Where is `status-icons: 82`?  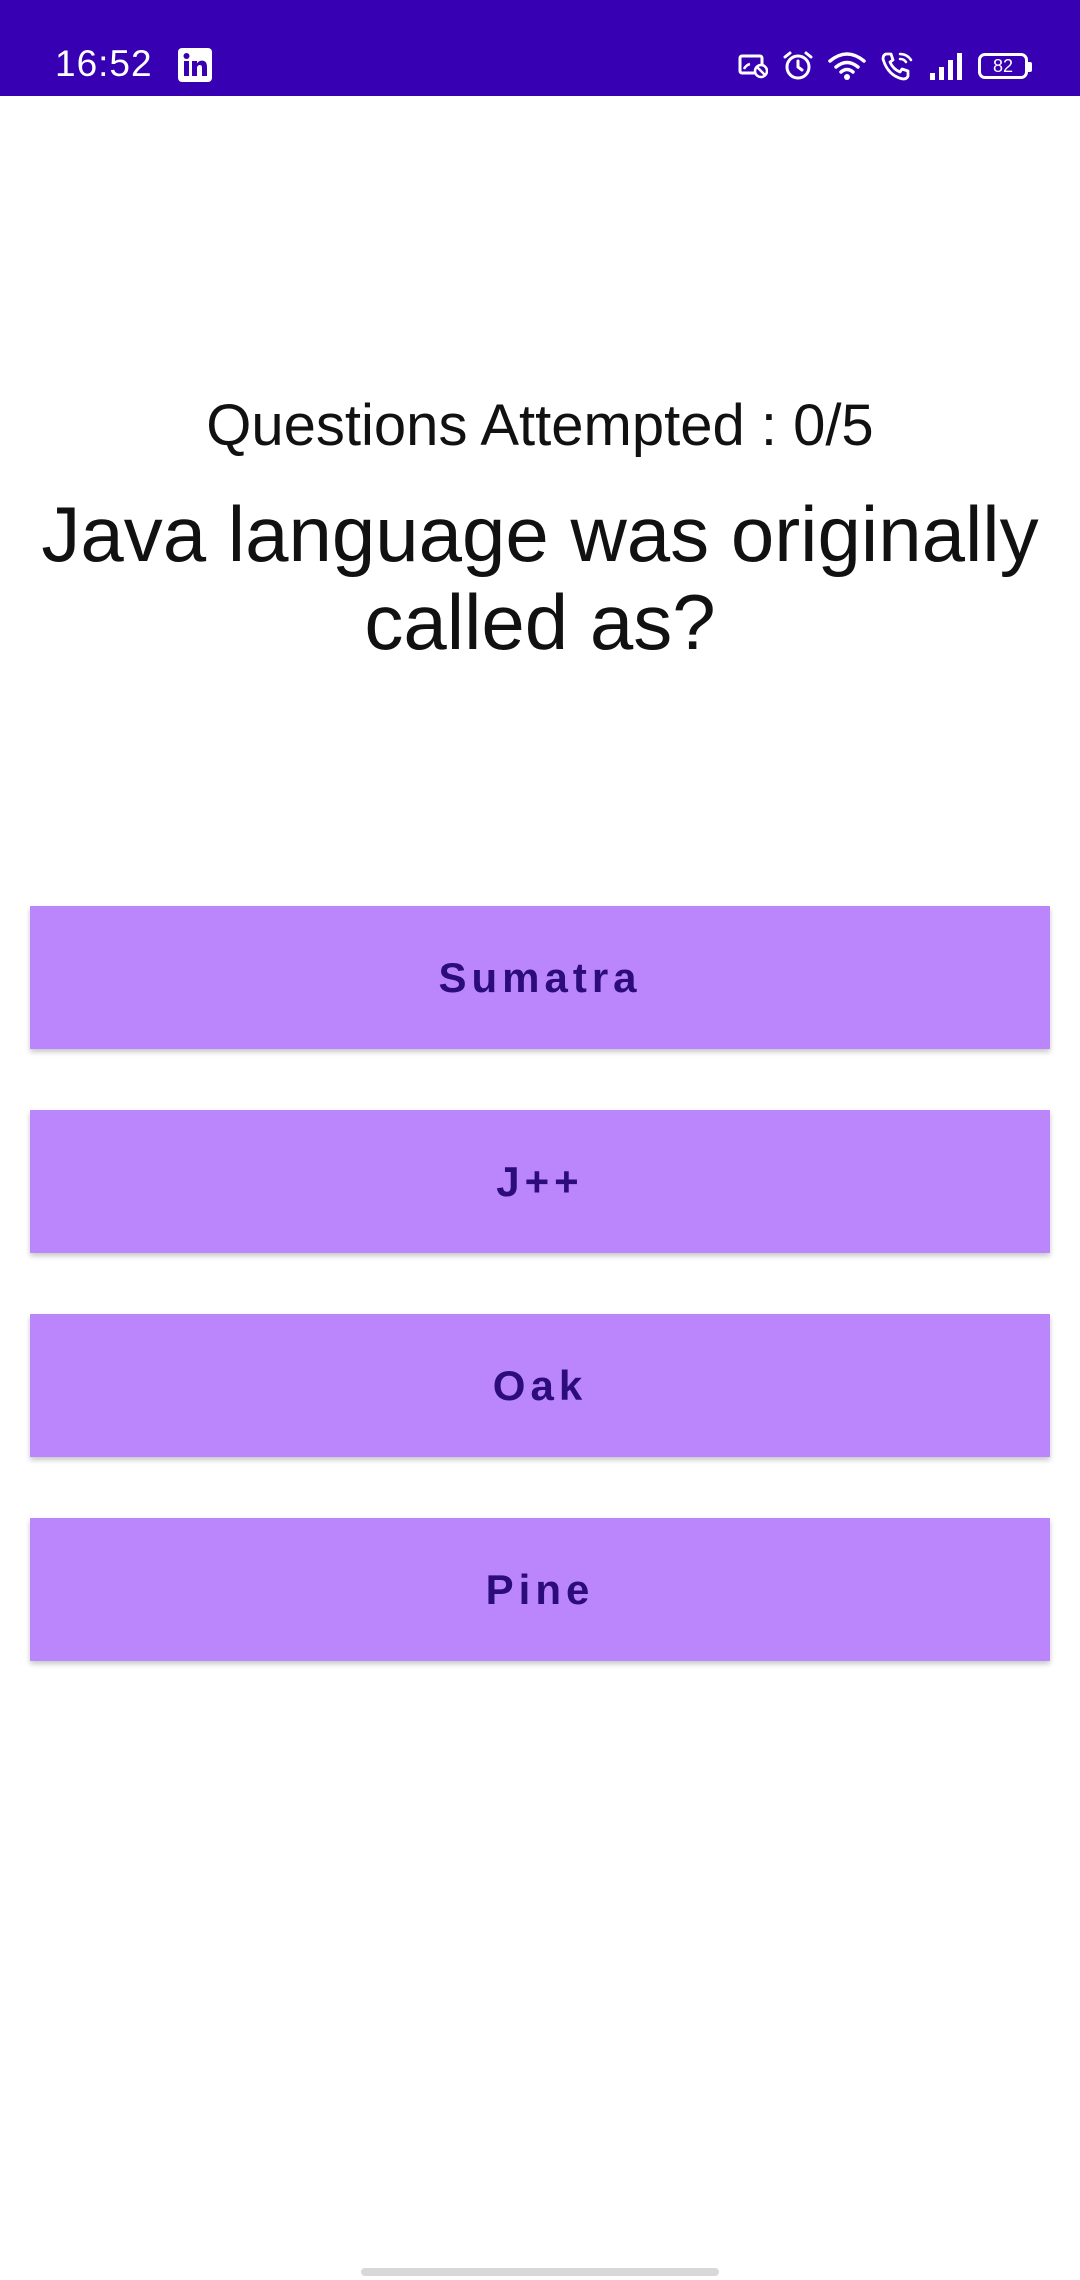
status-icons: 82 is located at coordinates (885, 66).